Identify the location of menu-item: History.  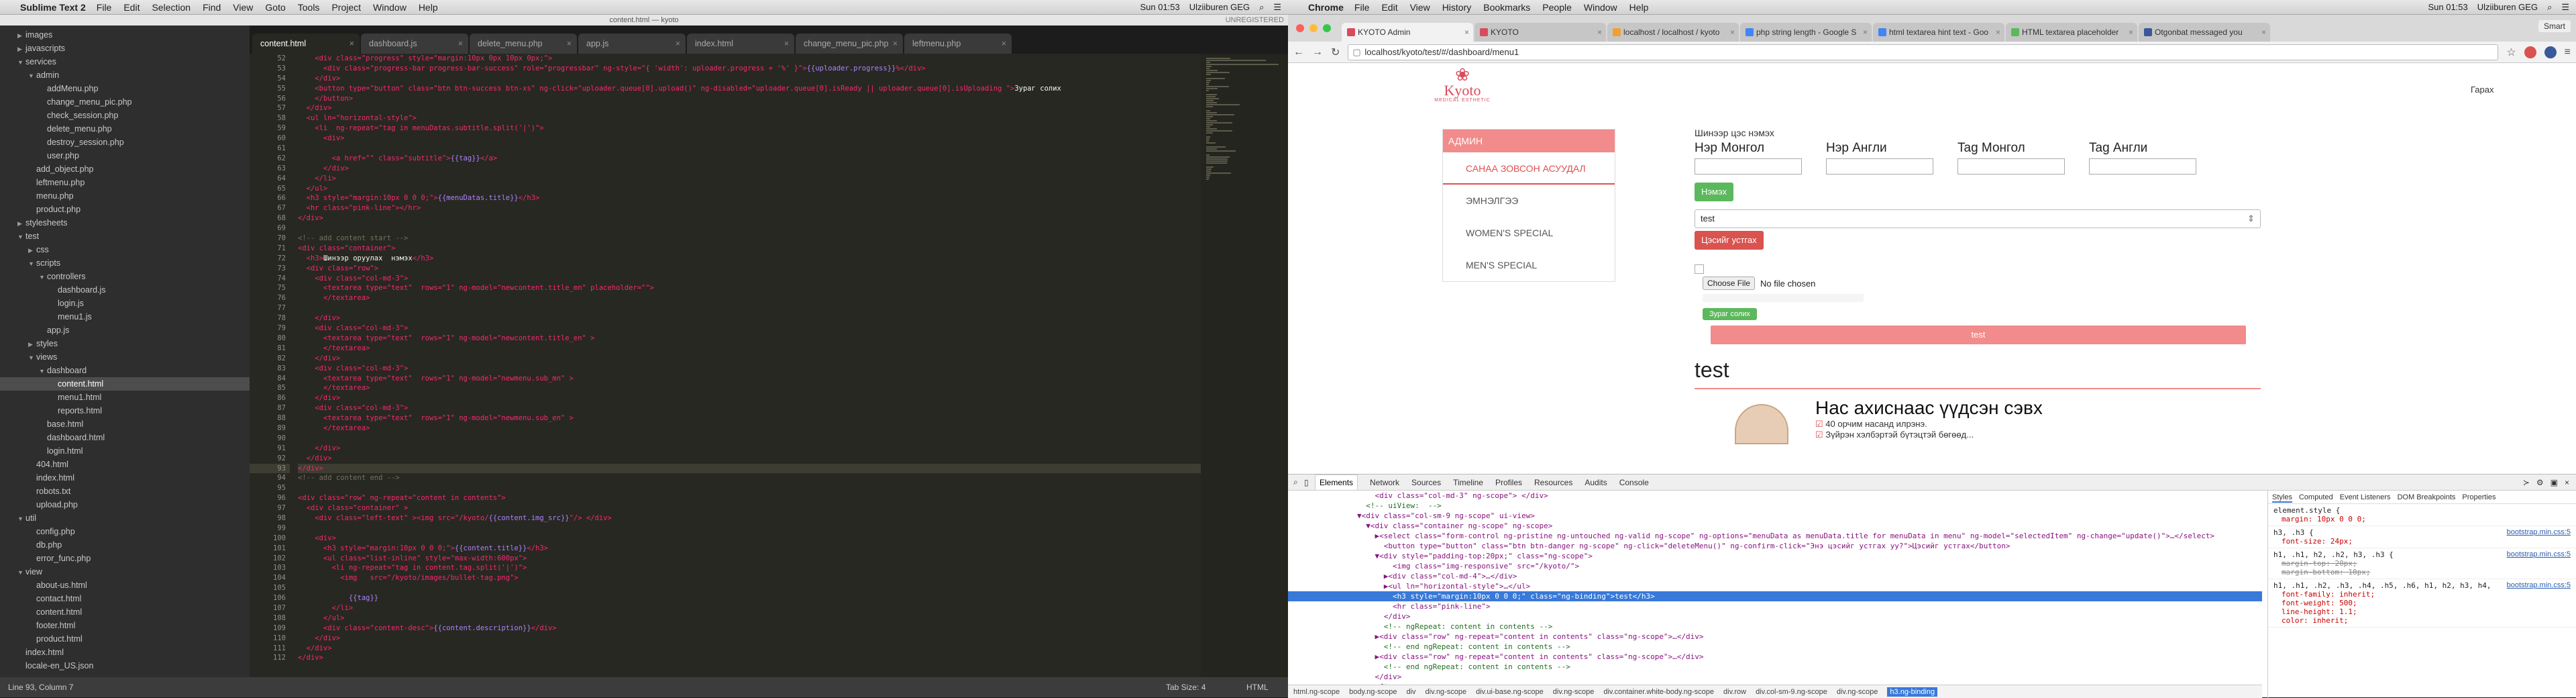
(1457, 7).